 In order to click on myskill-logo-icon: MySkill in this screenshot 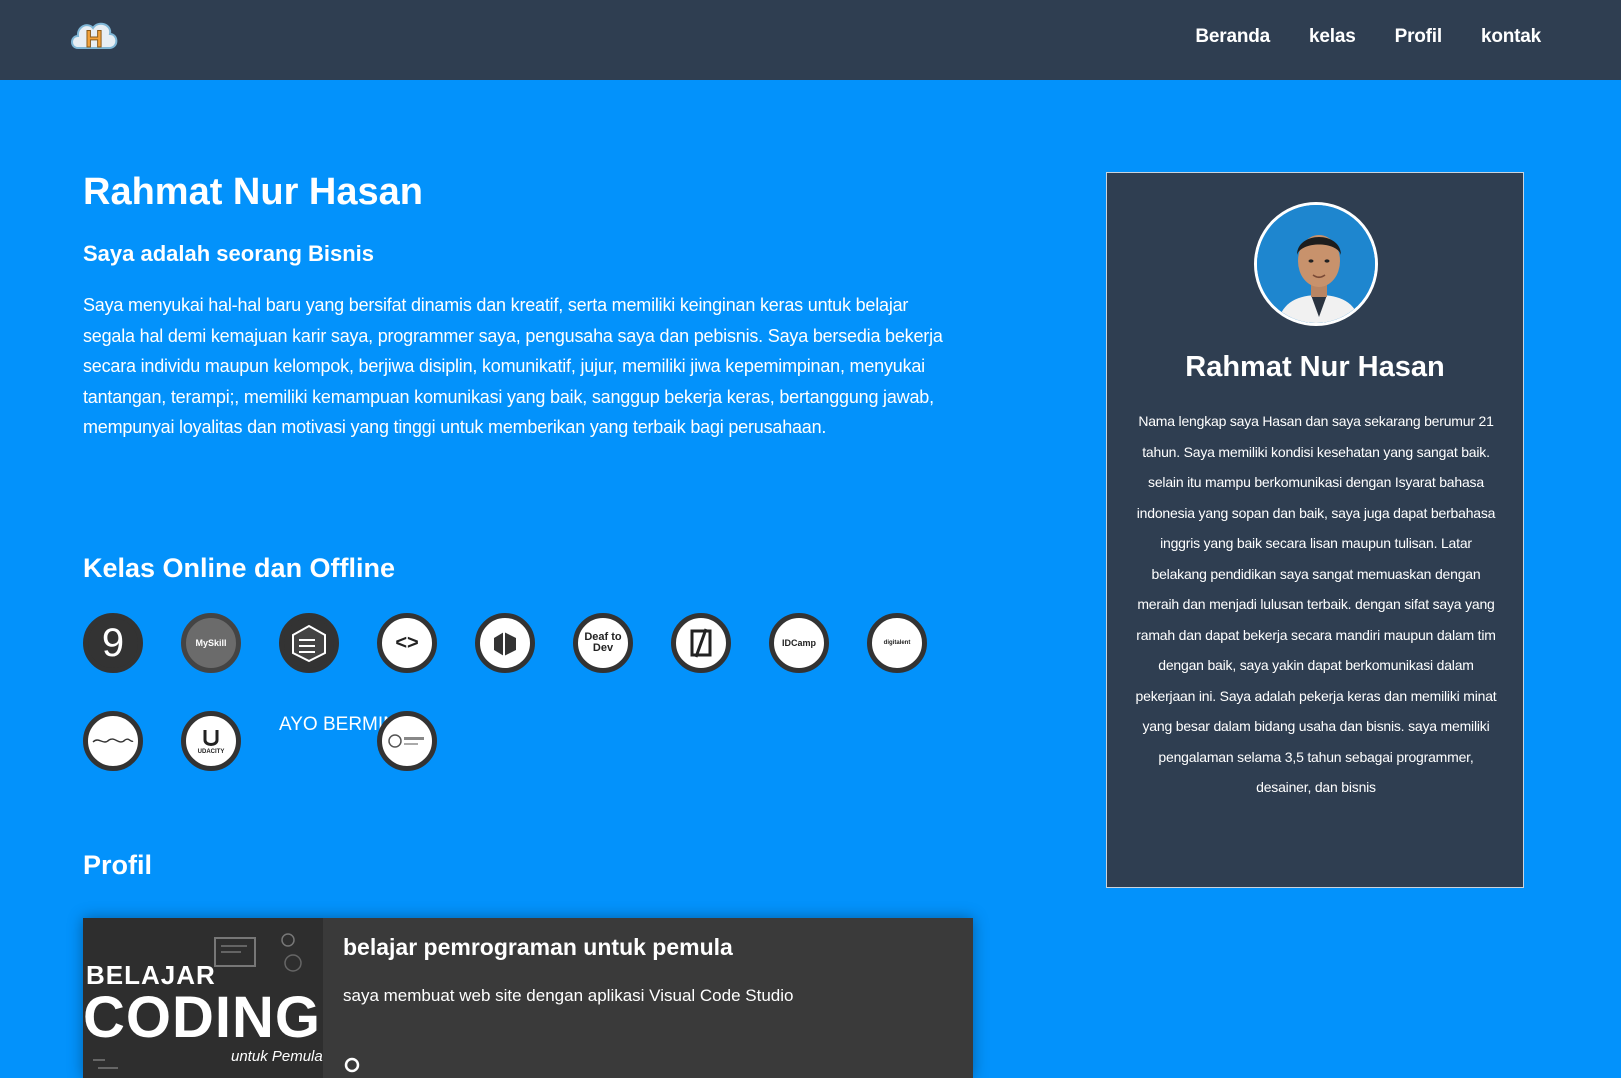, I will do `click(211, 643)`.